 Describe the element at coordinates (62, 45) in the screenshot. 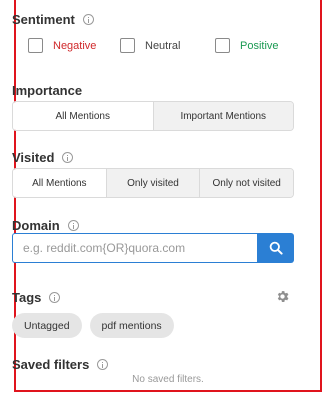

I see `sentiment-negative: Negative` at that location.